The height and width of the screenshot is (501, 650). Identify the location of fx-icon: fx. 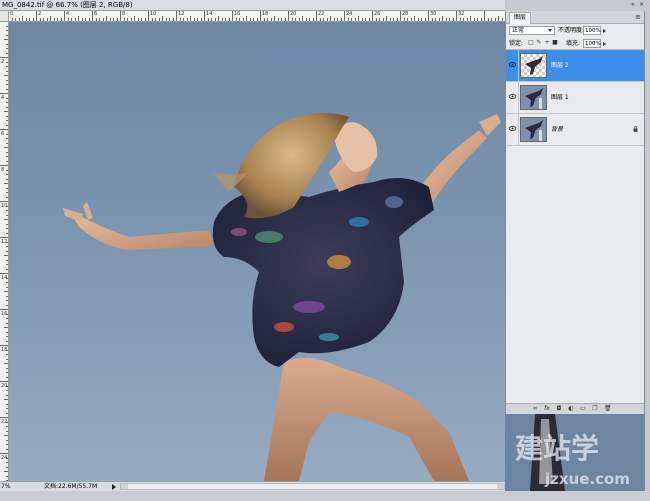
(547, 409).